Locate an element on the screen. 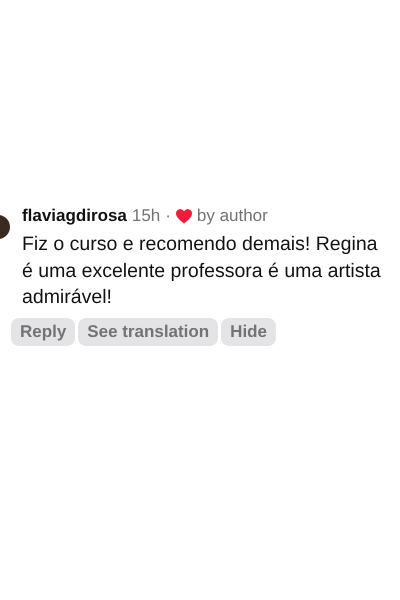  action-button: Reply is located at coordinates (43, 332).